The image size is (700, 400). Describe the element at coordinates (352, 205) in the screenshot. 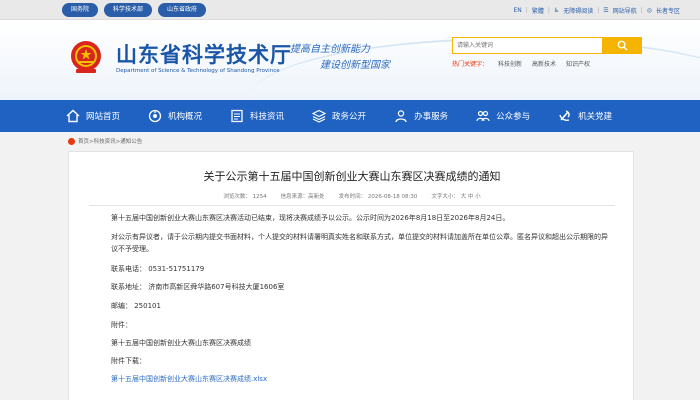

I see `divider` at that location.